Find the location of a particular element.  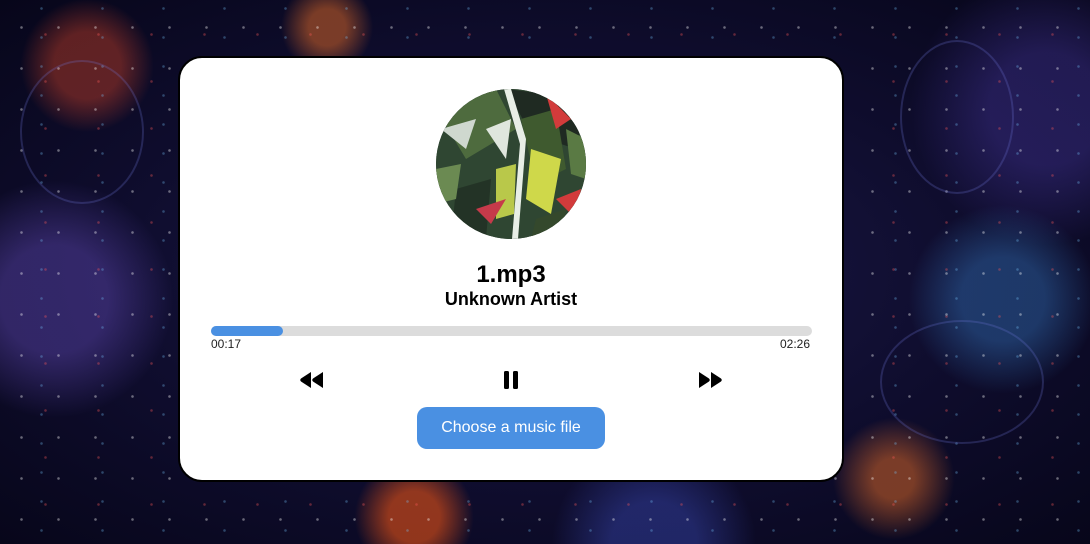

album-art is located at coordinates (511, 164).